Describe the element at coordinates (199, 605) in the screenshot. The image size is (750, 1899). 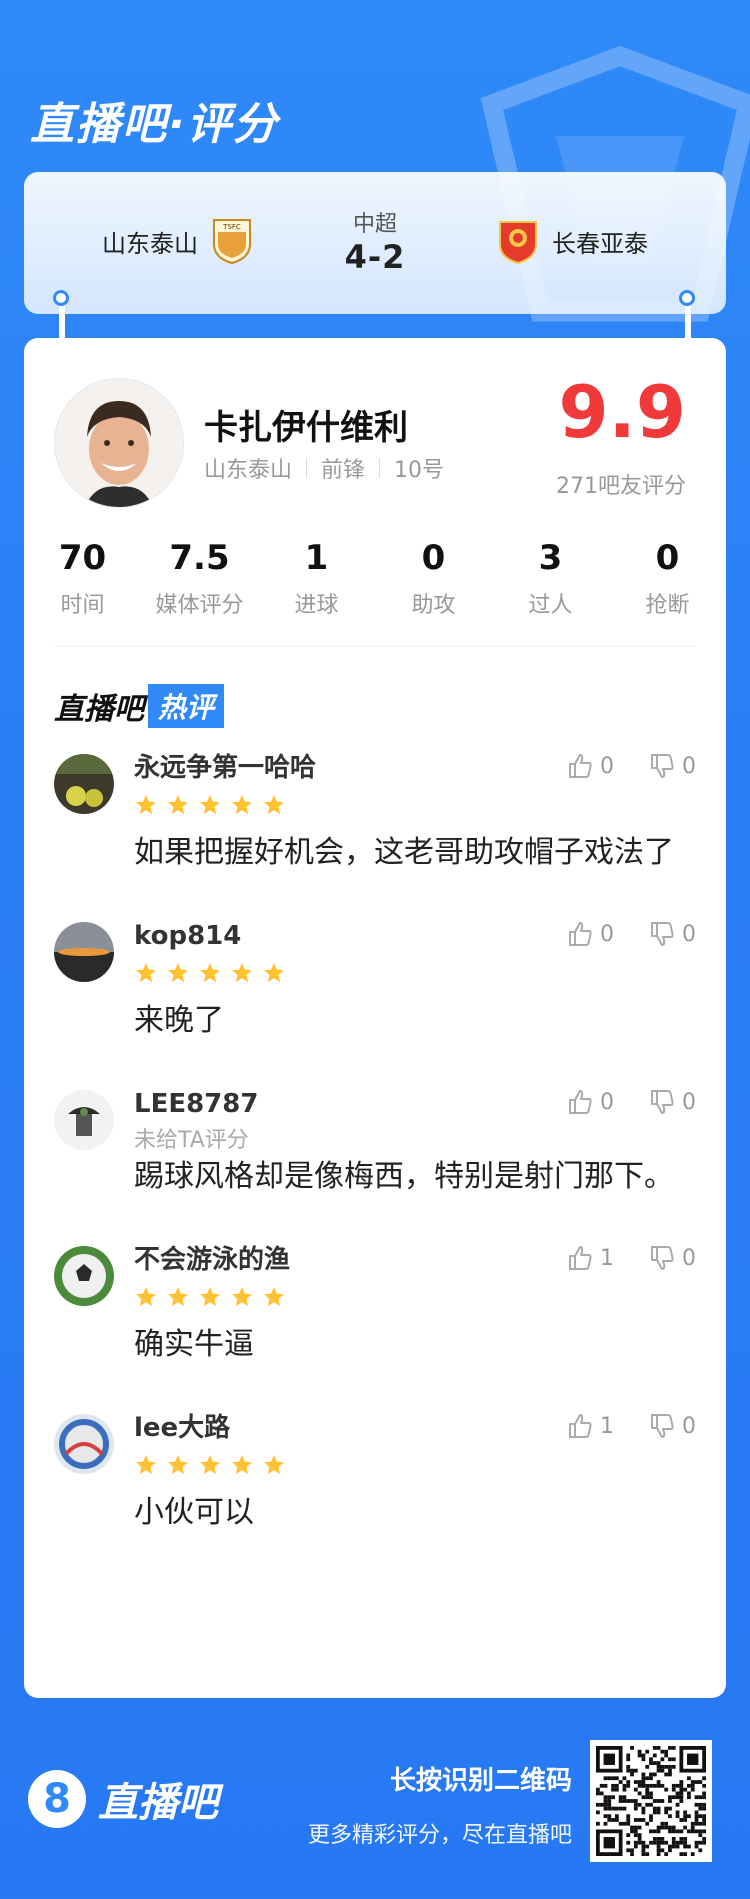
I see `stat-label: 媒体评分` at that location.